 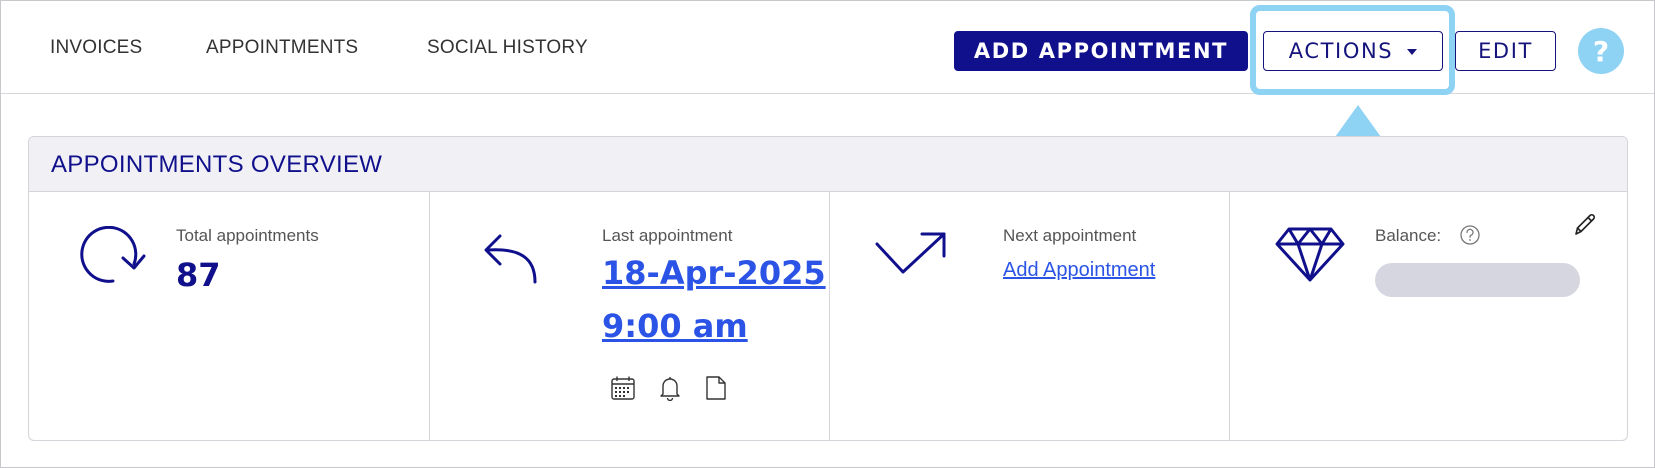 What do you see at coordinates (910, 253) in the screenshot?
I see `trend-arrow-icon` at bounding box center [910, 253].